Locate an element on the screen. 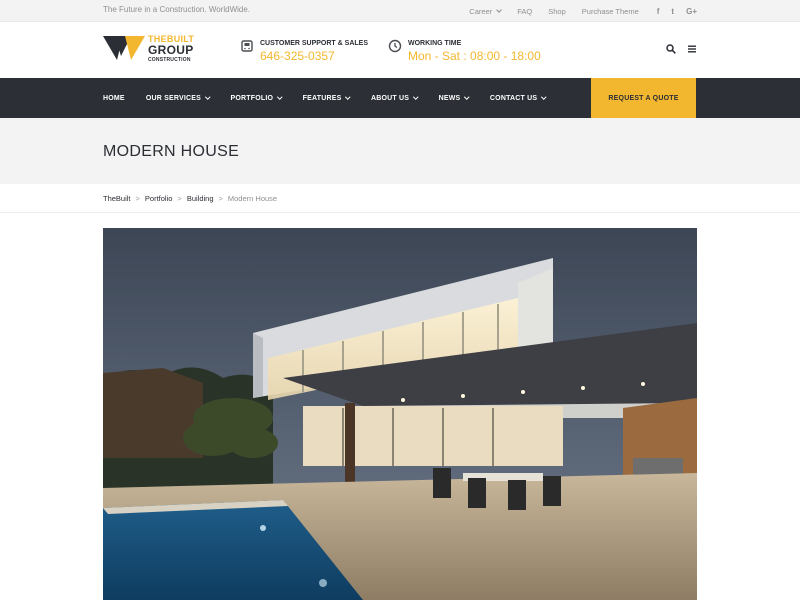 The image size is (800, 600). menu-icon is located at coordinates (692, 49).